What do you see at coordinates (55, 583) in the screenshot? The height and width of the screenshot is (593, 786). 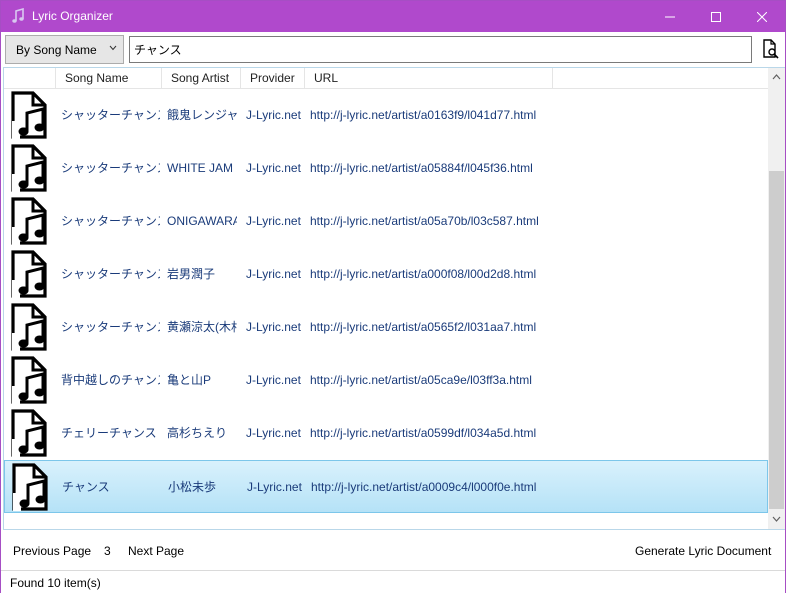 I see `status-text: Found 10 item(s)` at bounding box center [55, 583].